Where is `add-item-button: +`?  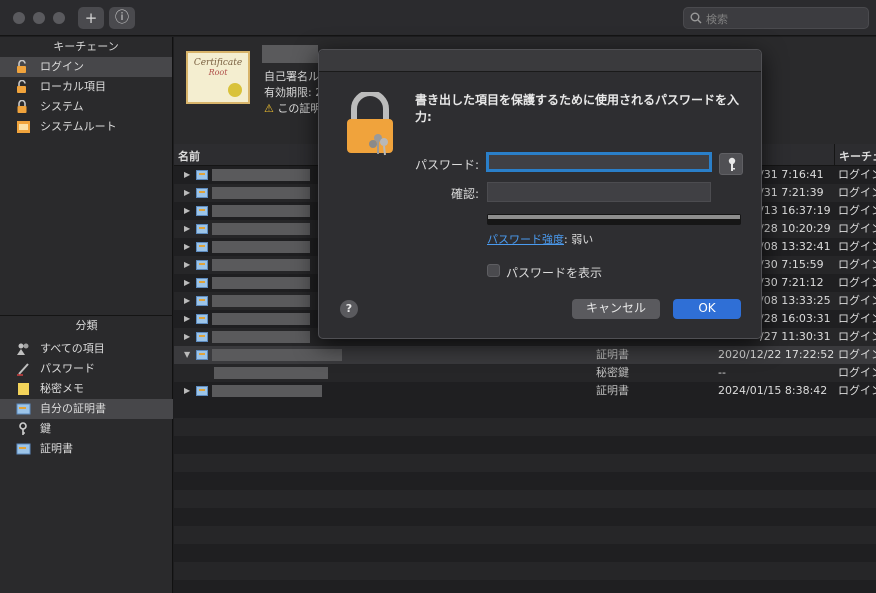
add-item-button: + is located at coordinates (91, 18).